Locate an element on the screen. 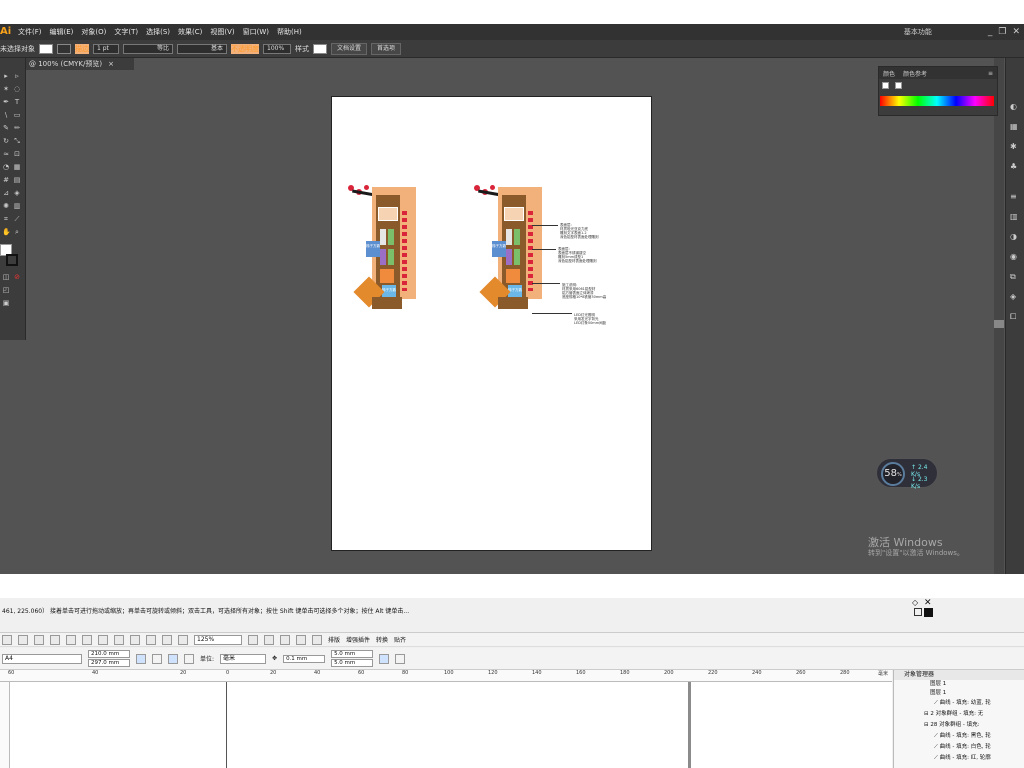  stroke-panel-icon: ≡ is located at coordinates (1013, 196).